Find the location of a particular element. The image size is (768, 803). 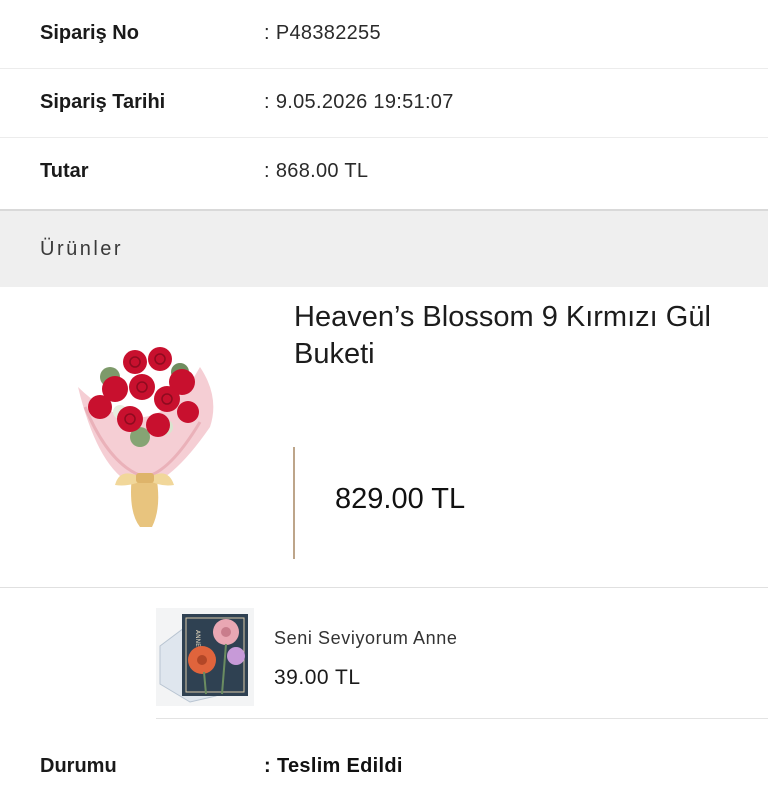

order-status-text: Teslim Edildi is located at coordinates (339, 766).